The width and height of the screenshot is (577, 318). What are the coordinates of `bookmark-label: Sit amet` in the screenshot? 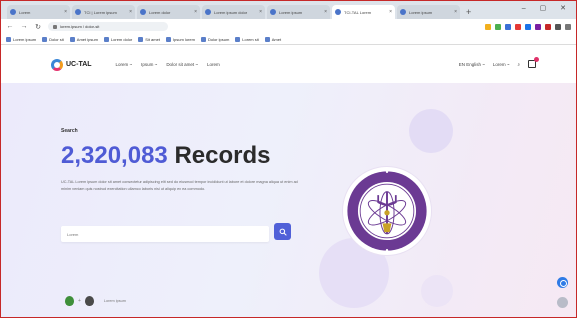 It's located at (152, 39).